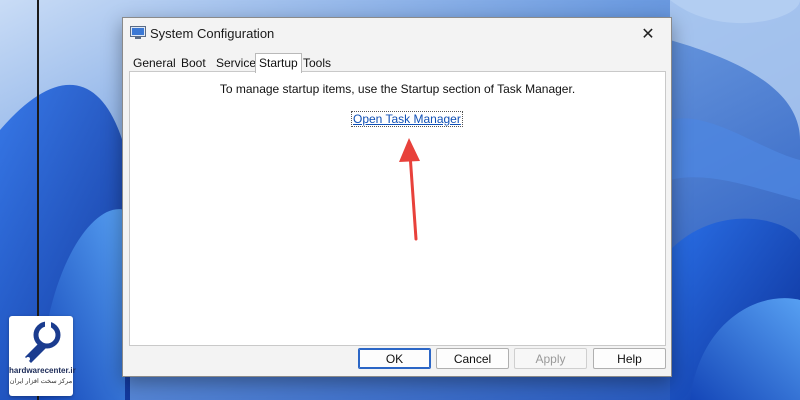  I want to click on title-bar: System Configuration ✕, so click(397, 34).